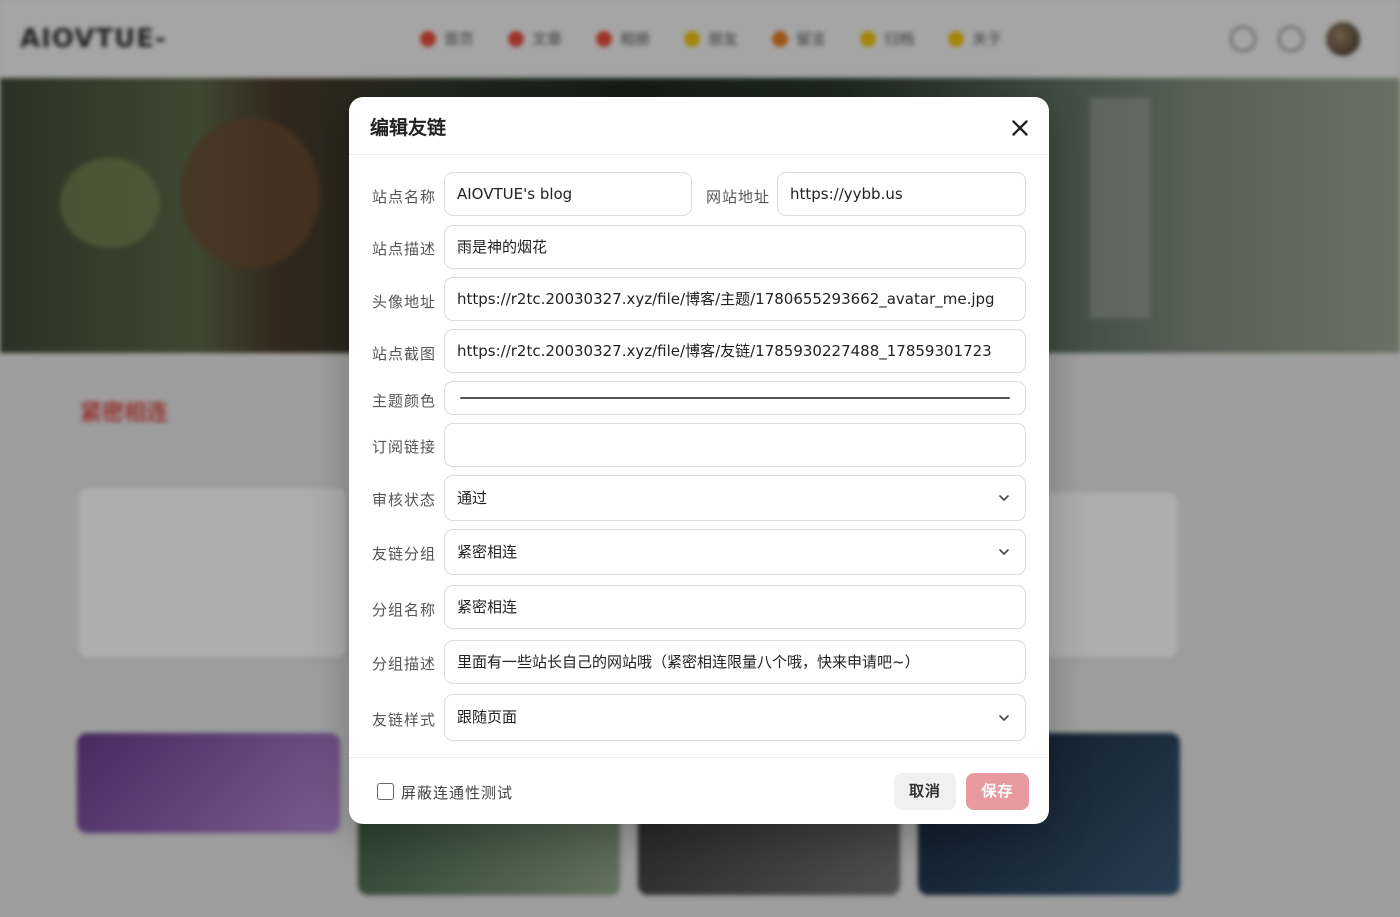 The height and width of the screenshot is (917, 1400). What do you see at coordinates (997, 791) in the screenshot?
I see `save-button: 保存` at bounding box center [997, 791].